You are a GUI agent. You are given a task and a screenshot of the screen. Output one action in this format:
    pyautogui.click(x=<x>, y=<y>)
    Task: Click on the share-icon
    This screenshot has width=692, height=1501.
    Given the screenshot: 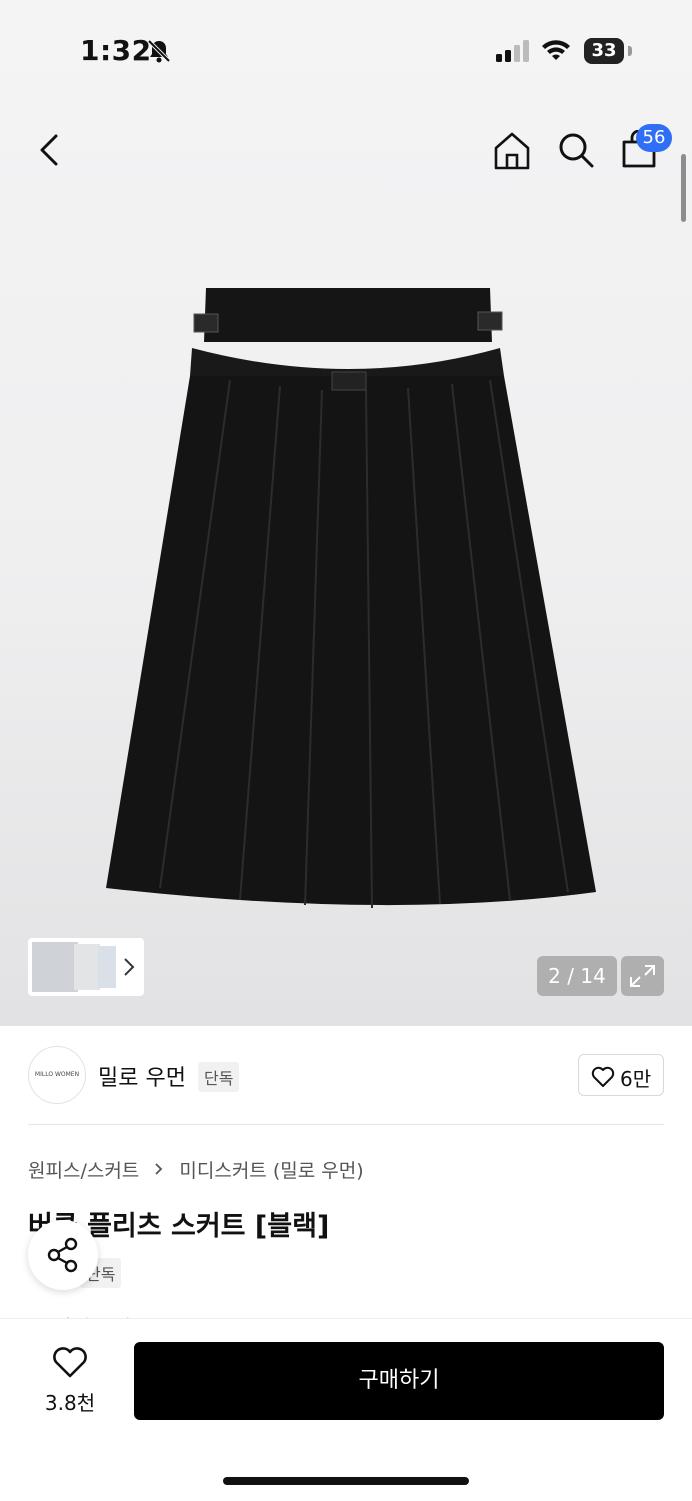 What is the action you would take?
    pyautogui.click(x=62, y=1255)
    